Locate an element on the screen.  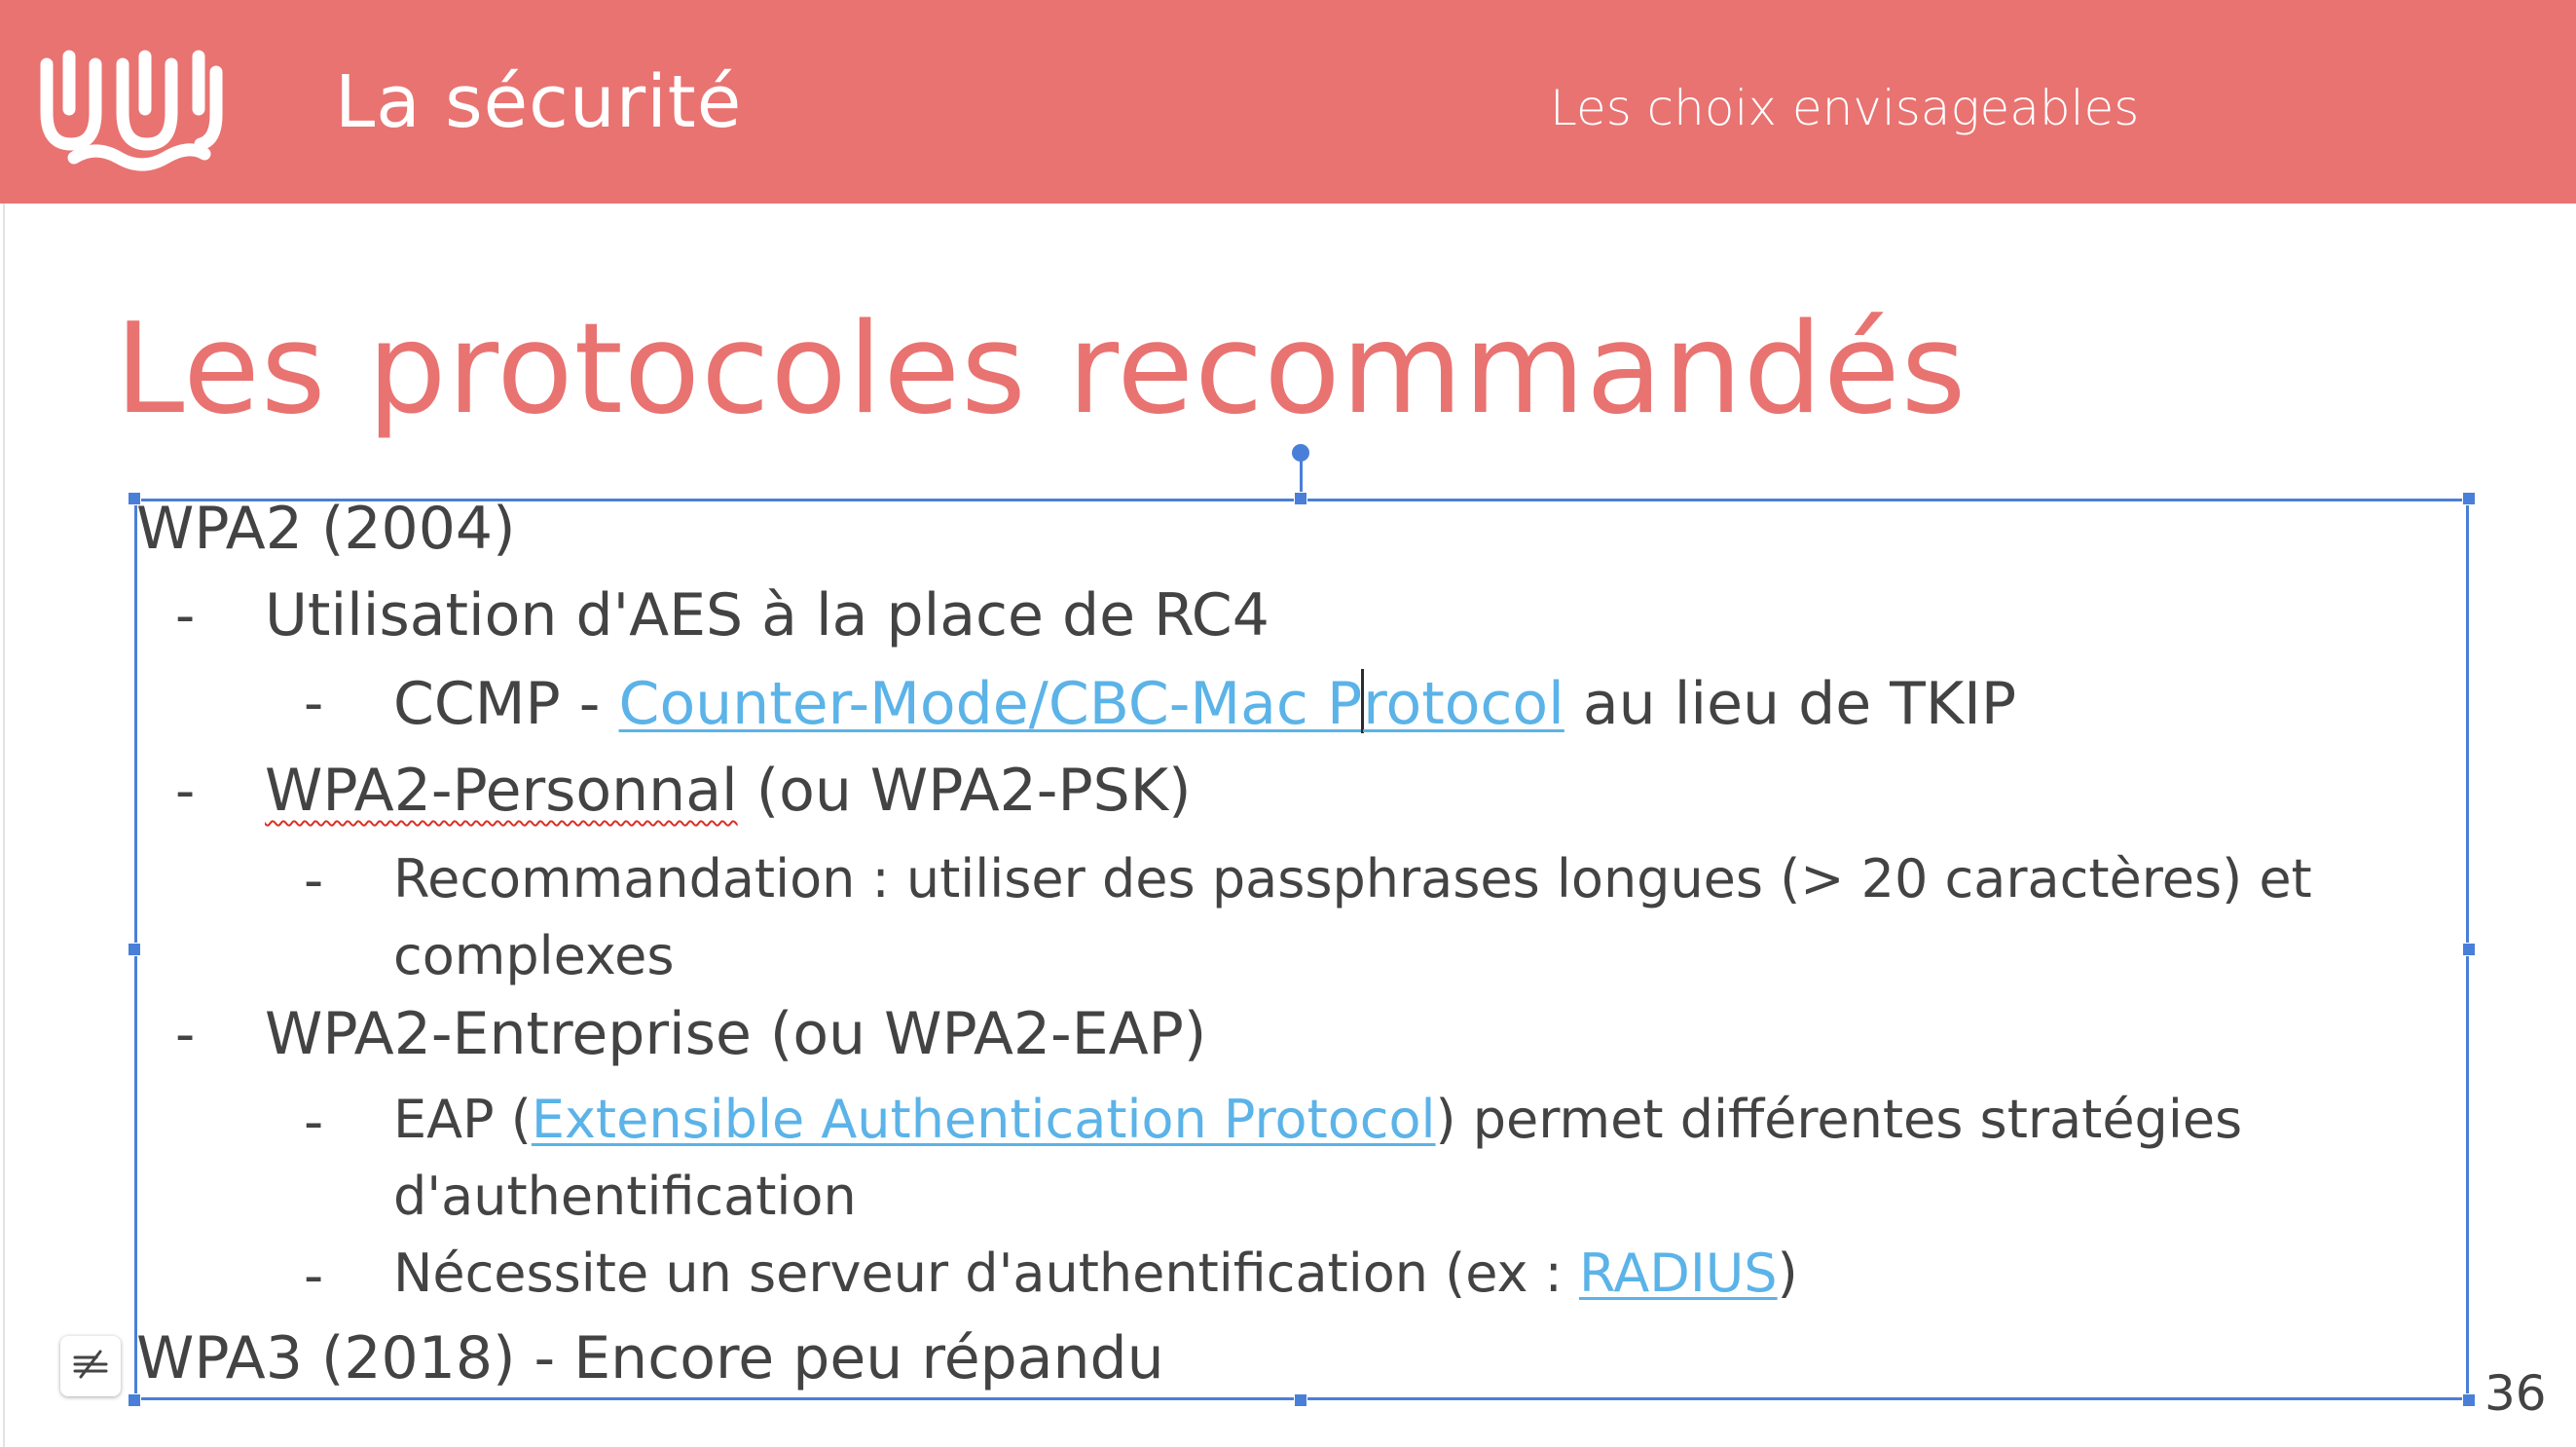
list-item-personal: WPA2-Personnal (ou WPA2-PSK) is located at coordinates (728, 791).